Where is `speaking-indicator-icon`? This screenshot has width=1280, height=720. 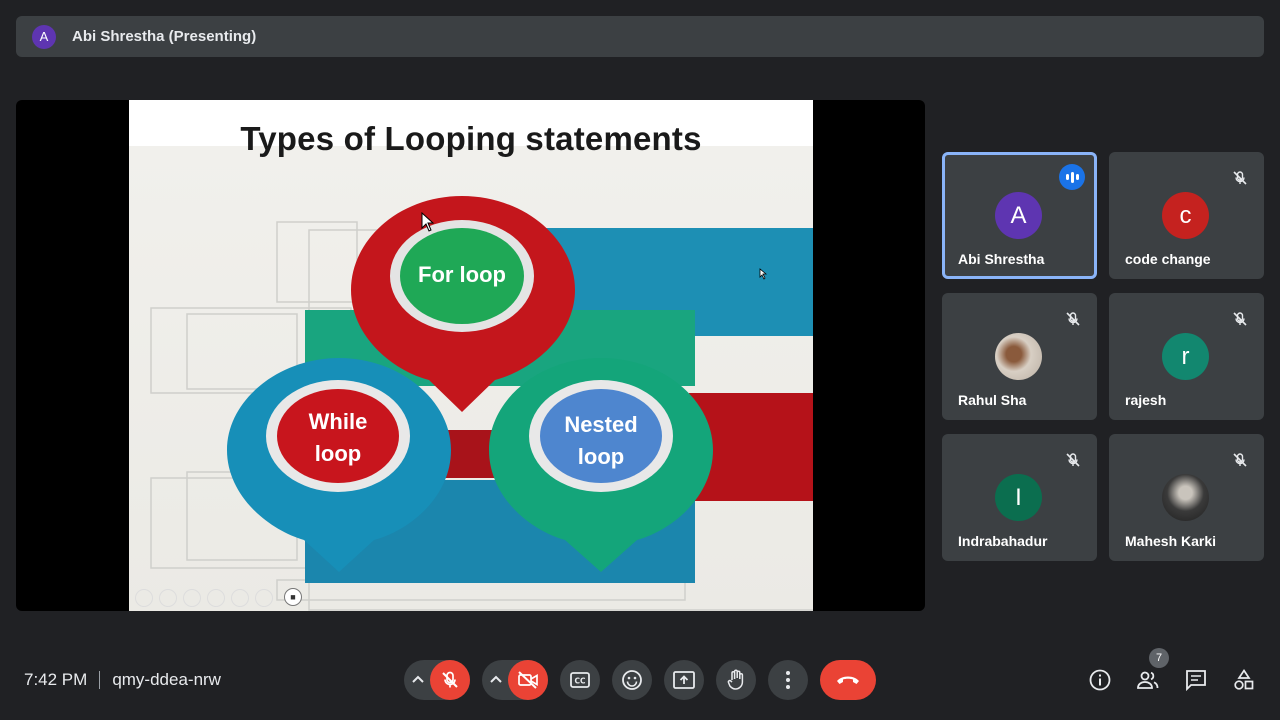
speaking-indicator-icon is located at coordinates (1072, 177).